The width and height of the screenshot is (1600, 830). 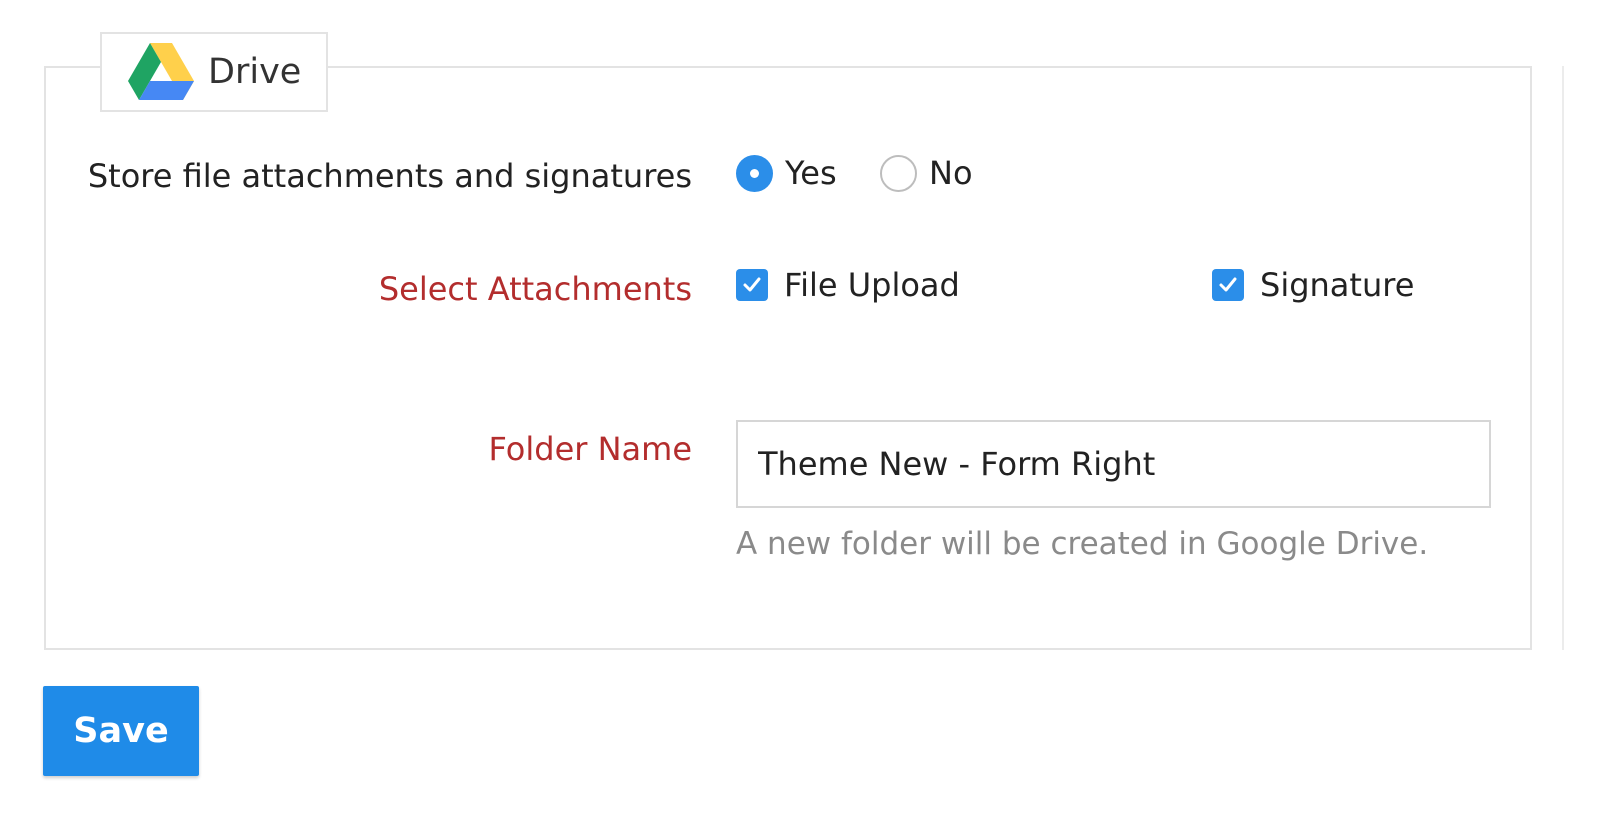 I want to click on signature-label: Signature, so click(x=1337, y=285).